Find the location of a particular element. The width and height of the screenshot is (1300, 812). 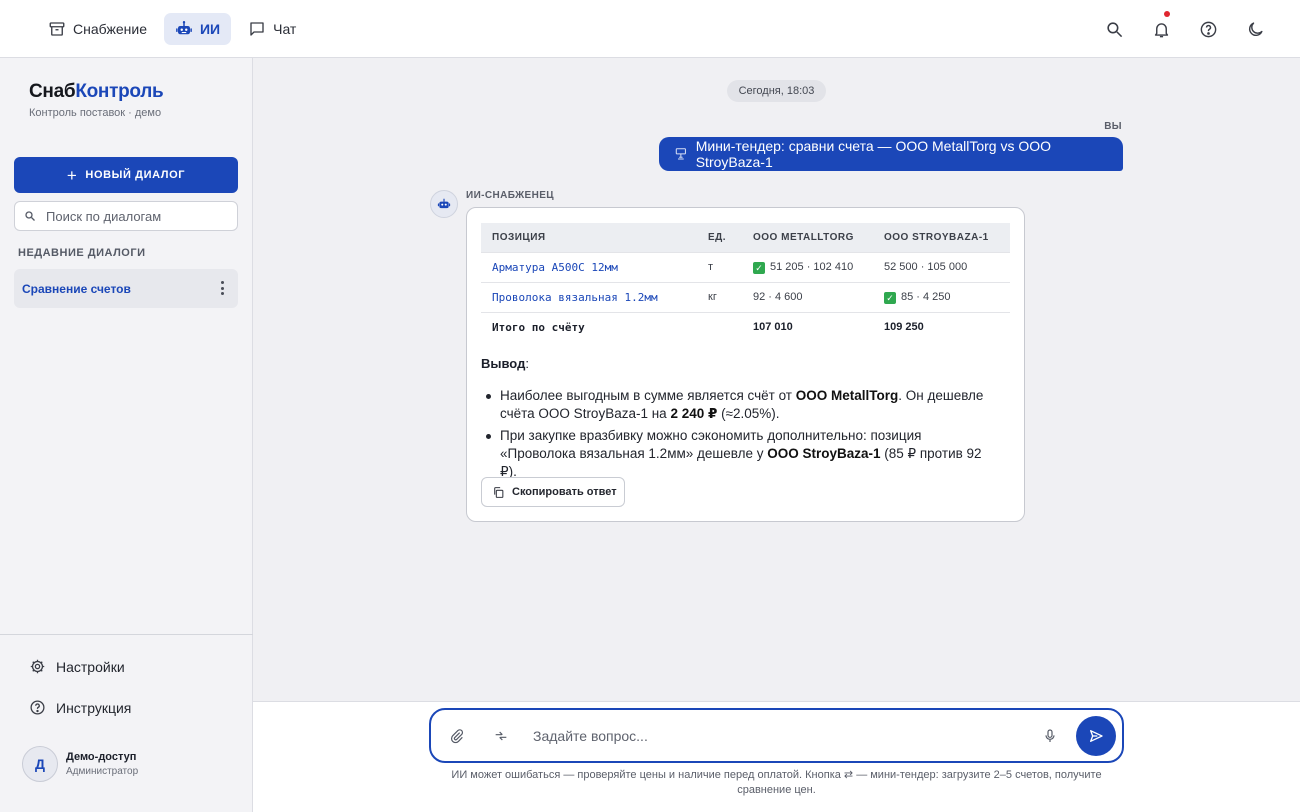

tab-supply: Снабжение is located at coordinates (97, 29).